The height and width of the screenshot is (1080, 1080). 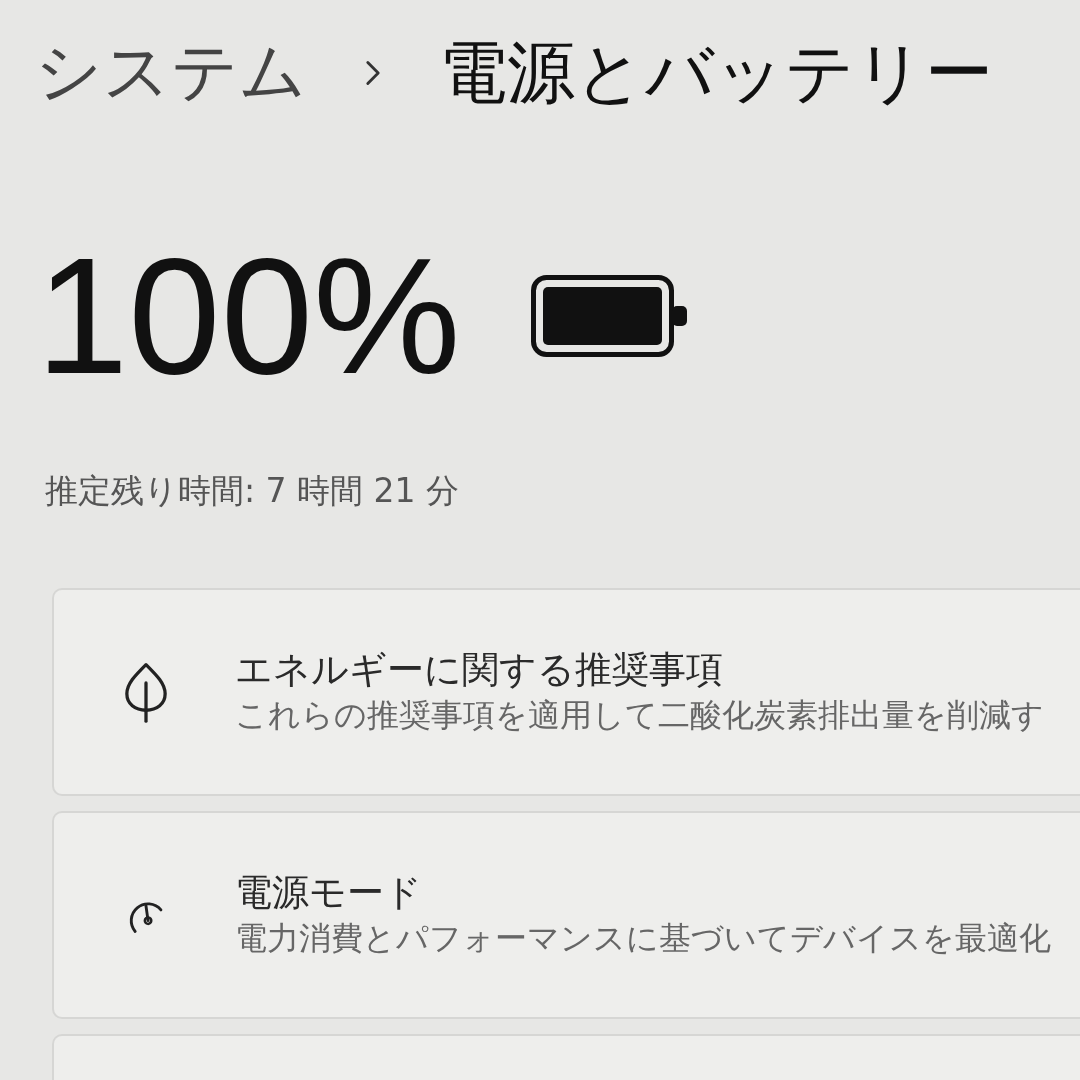 What do you see at coordinates (643, 939) in the screenshot?
I see `setting-description: 電力消費とパフォーマンスに基づいてデバイスを最適化` at bounding box center [643, 939].